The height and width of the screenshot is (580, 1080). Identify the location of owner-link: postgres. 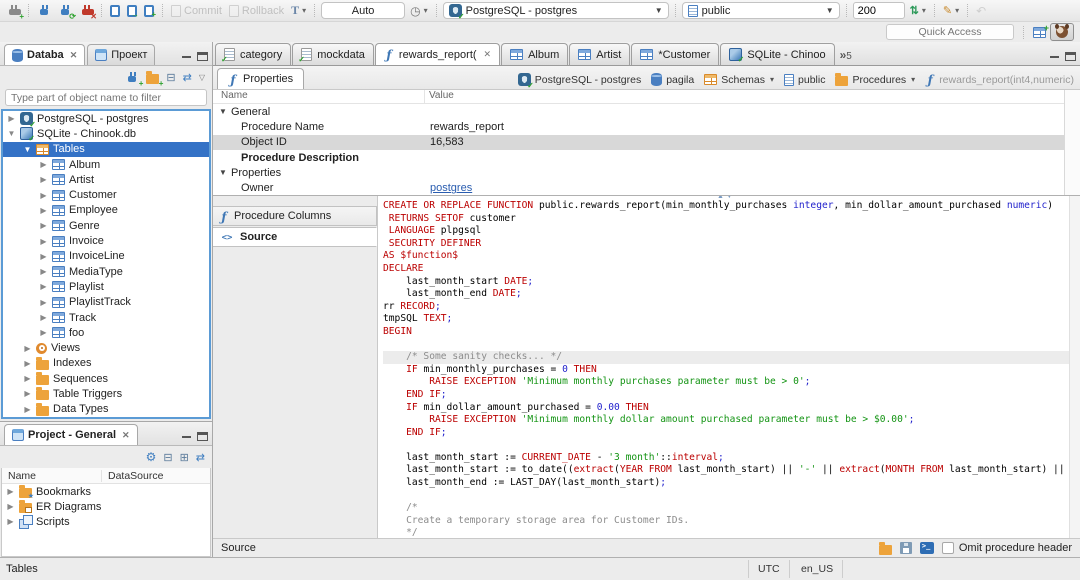
(744, 188).